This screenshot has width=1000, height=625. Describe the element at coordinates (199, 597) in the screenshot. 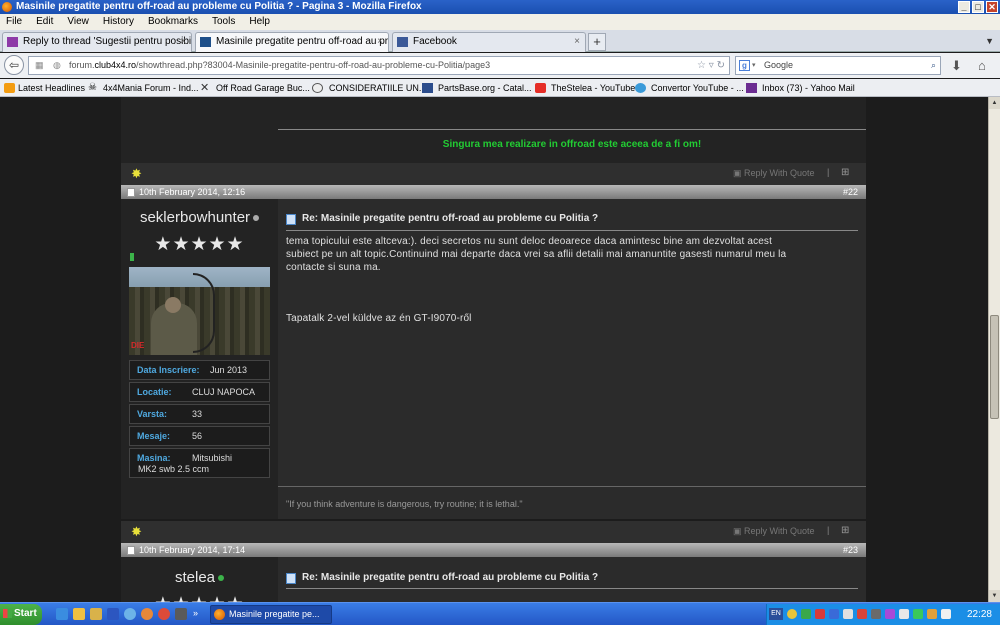

I see `user-rank-stars: ★★★★★` at that location.